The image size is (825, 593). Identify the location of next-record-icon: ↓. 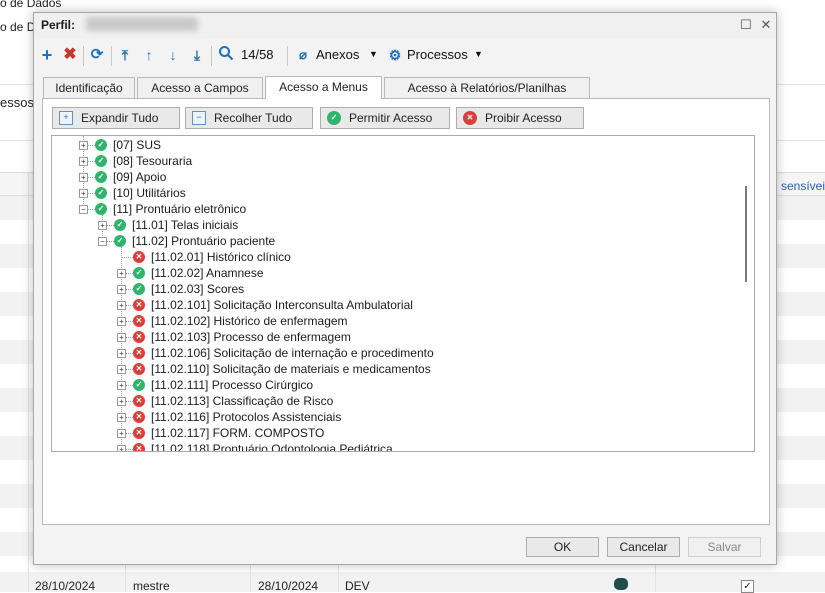
(173, 55).